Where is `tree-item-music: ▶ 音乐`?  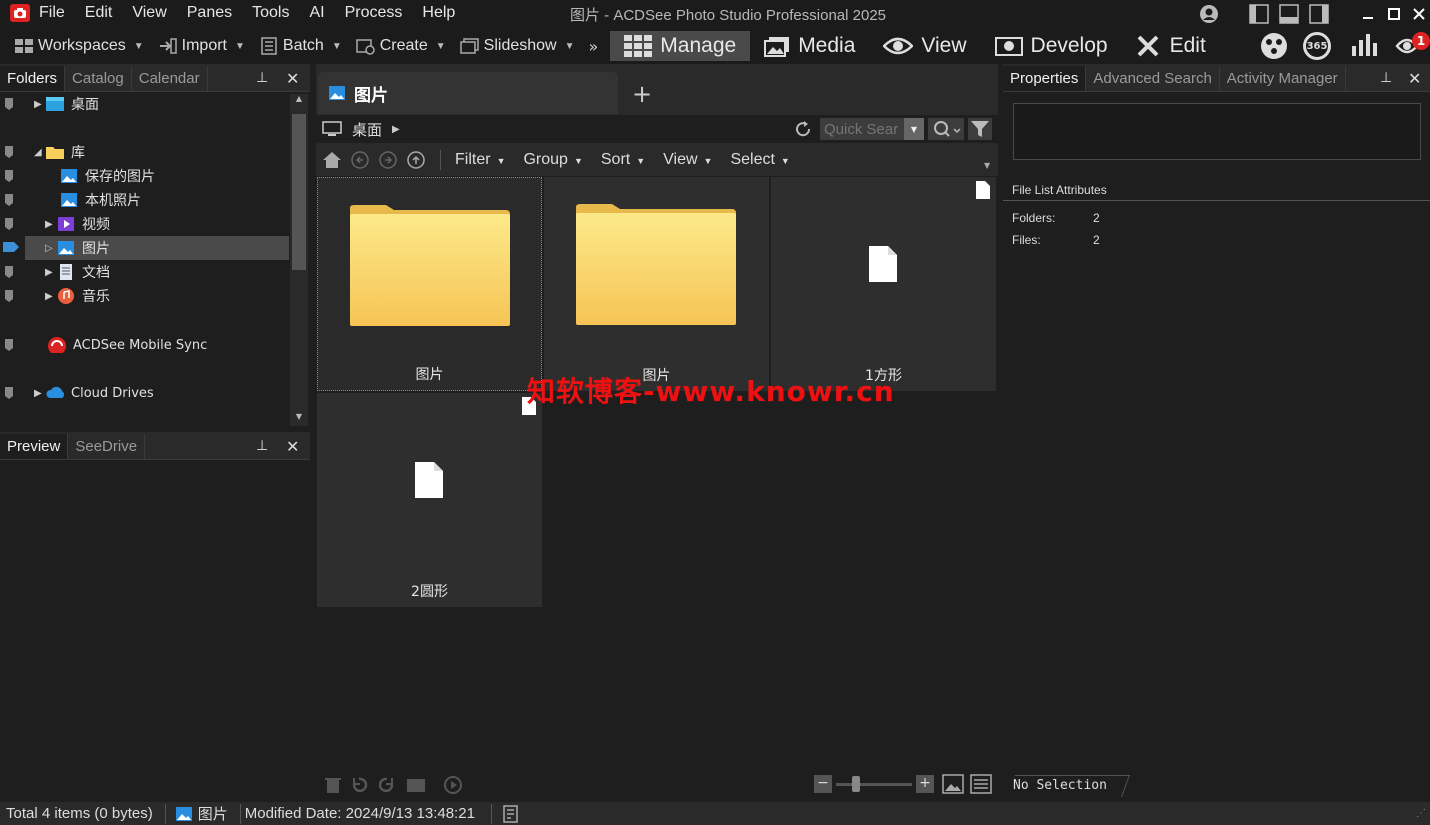
tree-item-music: ▶ 音乐 is located at coordinates (145, 296).